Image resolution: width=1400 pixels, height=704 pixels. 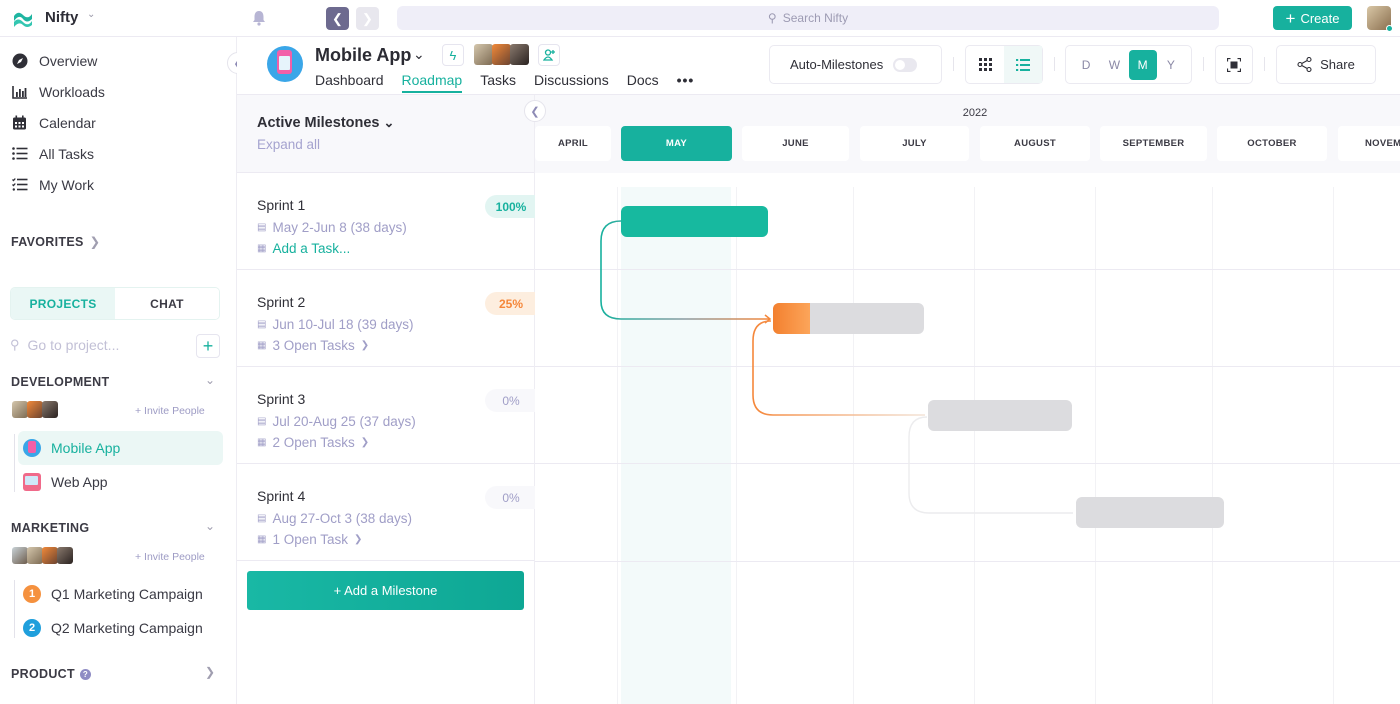 I want to click on open-tasks-link: ▦ 1 Open Task ❯, so click(x=309, y=539).